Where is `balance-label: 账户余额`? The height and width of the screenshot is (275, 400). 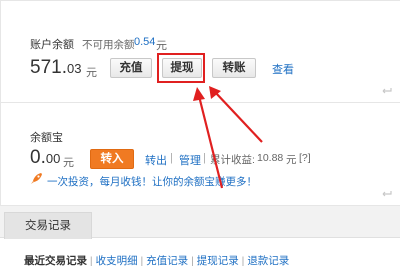 balance-label: 账户余额 is located at coordinates (52, 45).